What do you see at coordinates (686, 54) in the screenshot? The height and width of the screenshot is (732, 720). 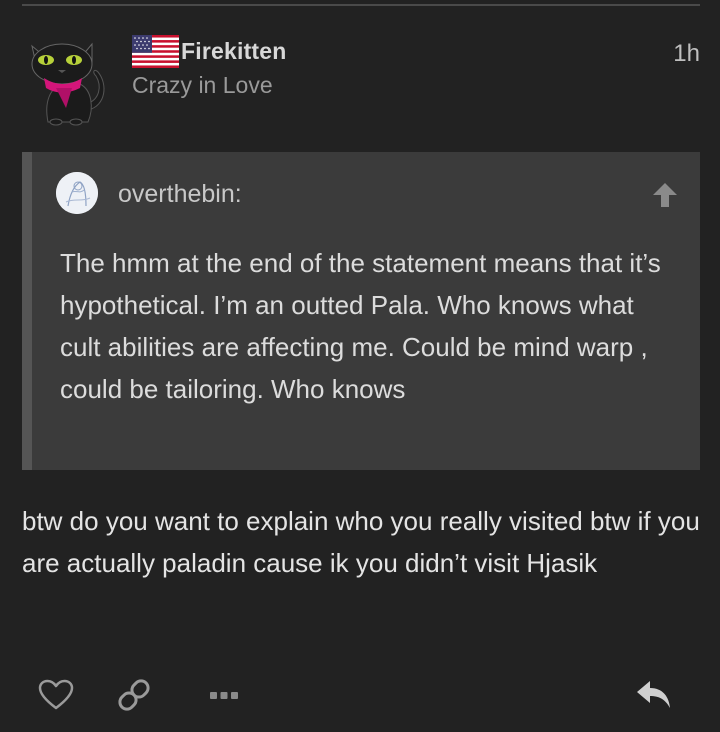 I see `post-timestamp: 1h` at bounding box center [686, 54].